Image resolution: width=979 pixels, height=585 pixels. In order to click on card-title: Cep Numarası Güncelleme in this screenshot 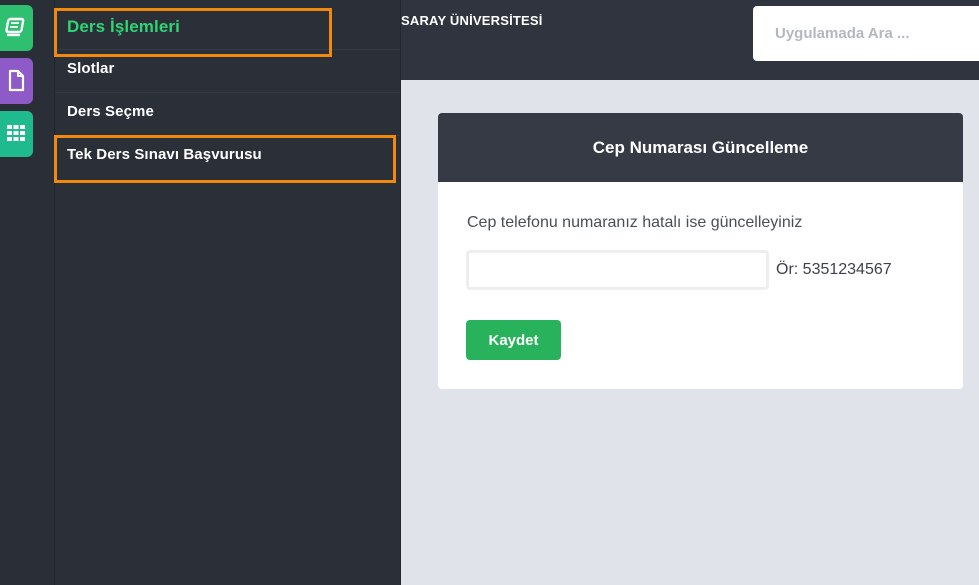, I will do `click(700, 147)`.